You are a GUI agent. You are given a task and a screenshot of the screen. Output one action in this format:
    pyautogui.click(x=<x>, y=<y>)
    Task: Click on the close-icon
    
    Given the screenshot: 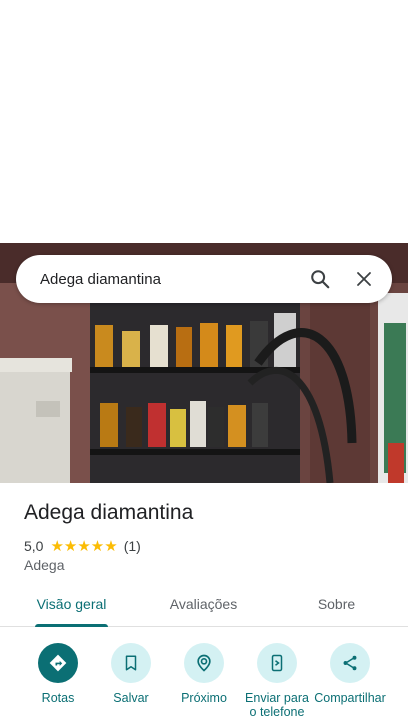 What is the action you would take?
    pyautogui.click(x=364, y=279)
    